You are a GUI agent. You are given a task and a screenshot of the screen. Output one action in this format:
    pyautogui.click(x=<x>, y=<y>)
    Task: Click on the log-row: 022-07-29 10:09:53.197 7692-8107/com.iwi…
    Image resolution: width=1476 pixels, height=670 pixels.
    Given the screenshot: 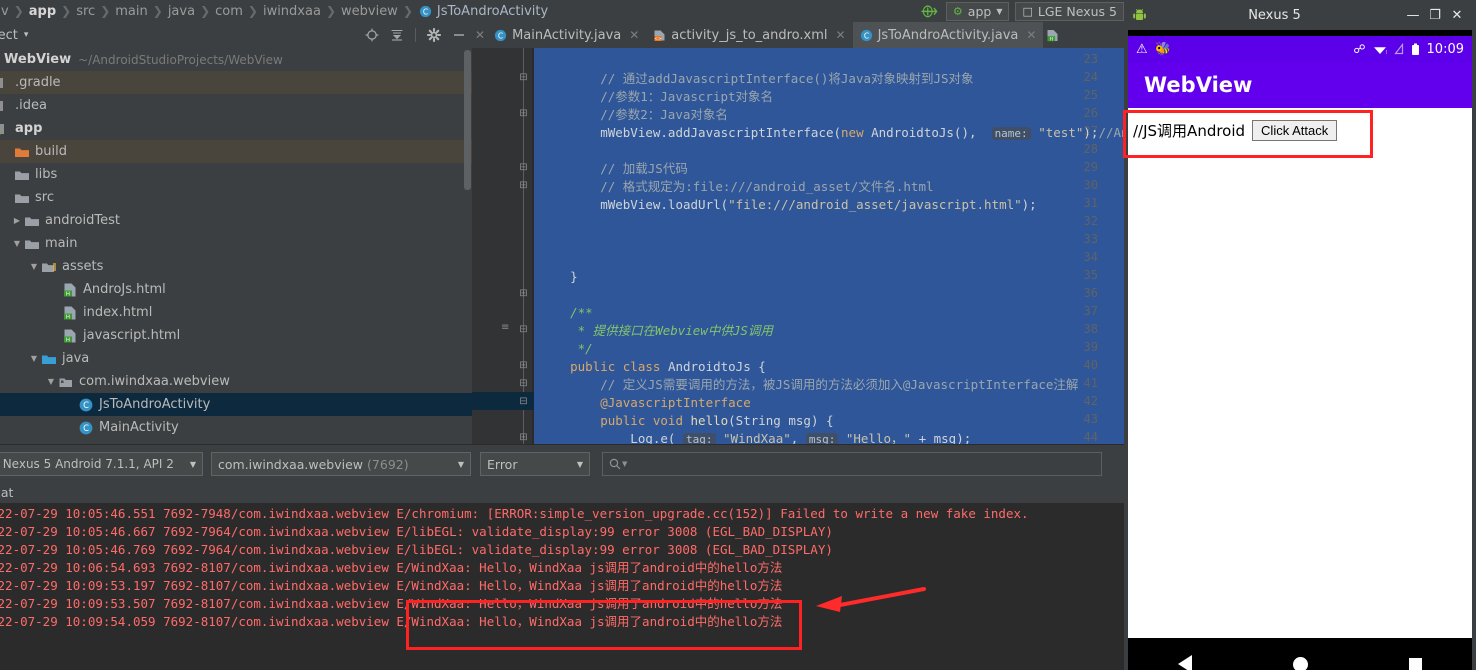 What is the action you would take?
    pyautogui.click(x=391, y=585)
    